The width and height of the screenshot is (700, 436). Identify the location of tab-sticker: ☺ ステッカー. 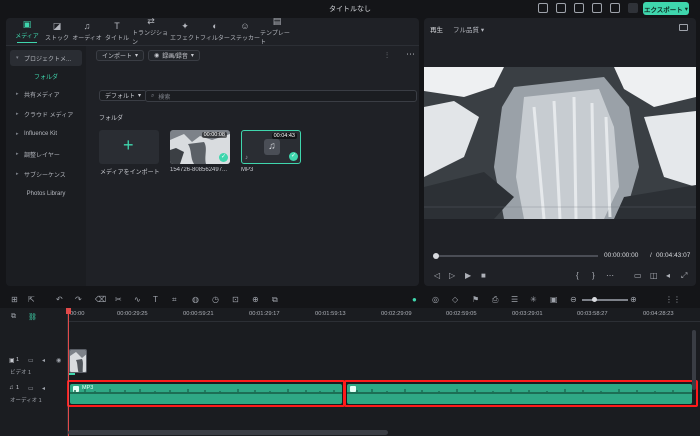
(245, 31).